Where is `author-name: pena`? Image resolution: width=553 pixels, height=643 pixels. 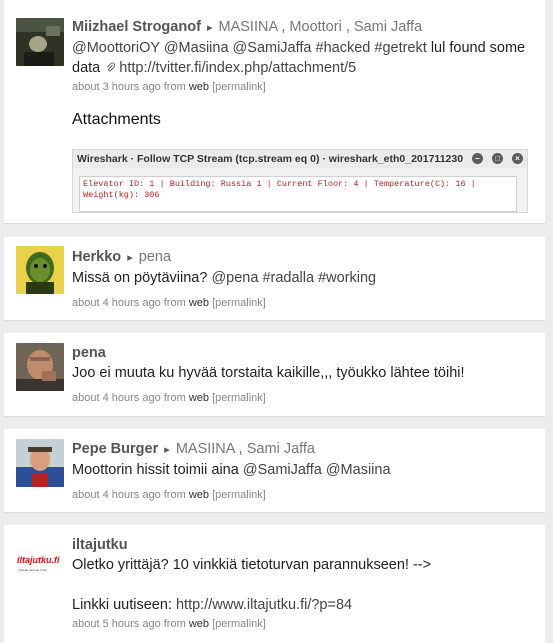 author-name: pena is located at coordinates (89, 353).